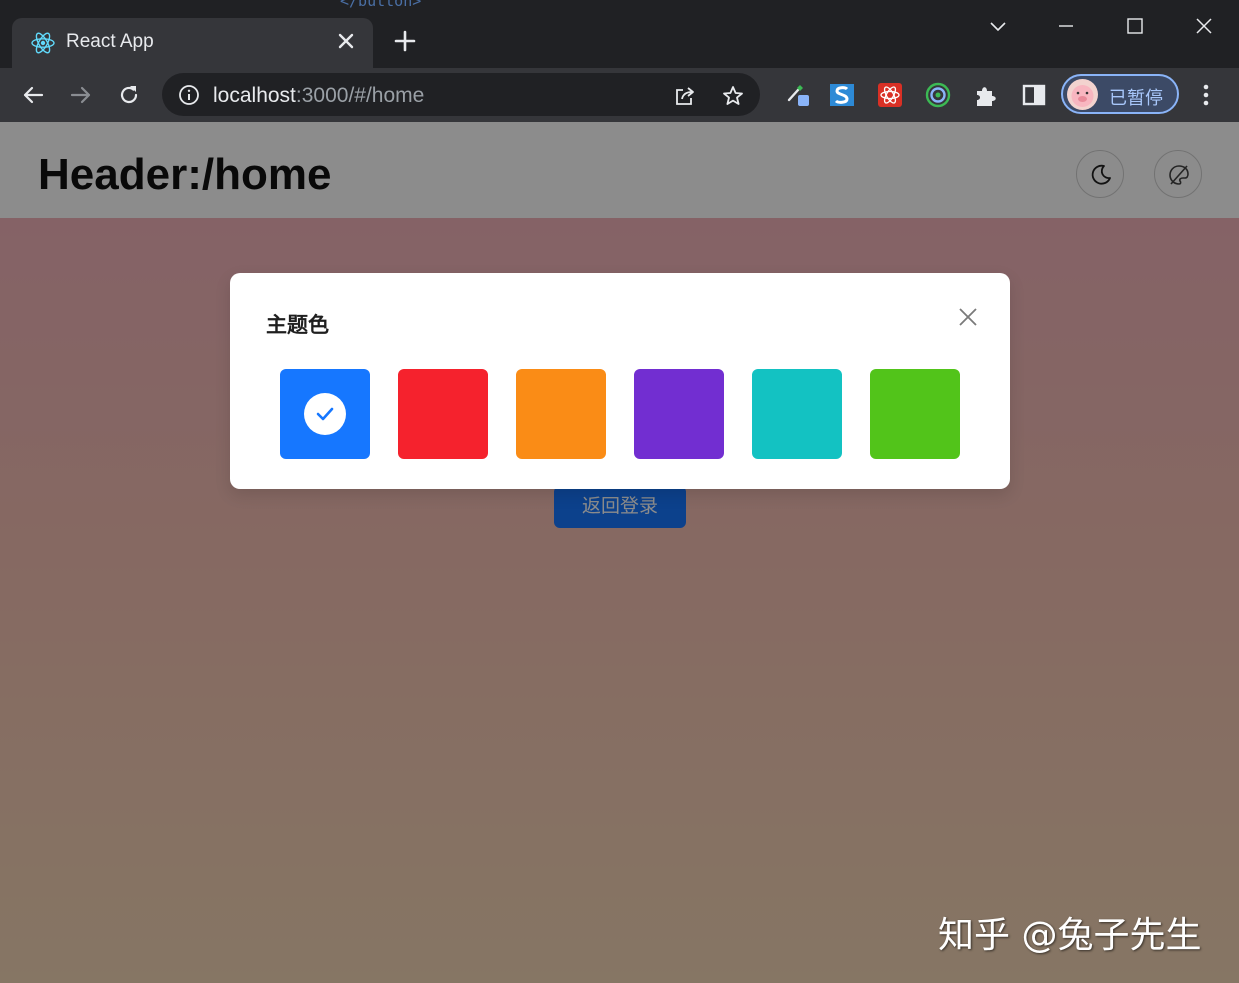 The height and width of the screenshot is (983, 1239). I want to click on color-swatch-red, so click(443, 414).